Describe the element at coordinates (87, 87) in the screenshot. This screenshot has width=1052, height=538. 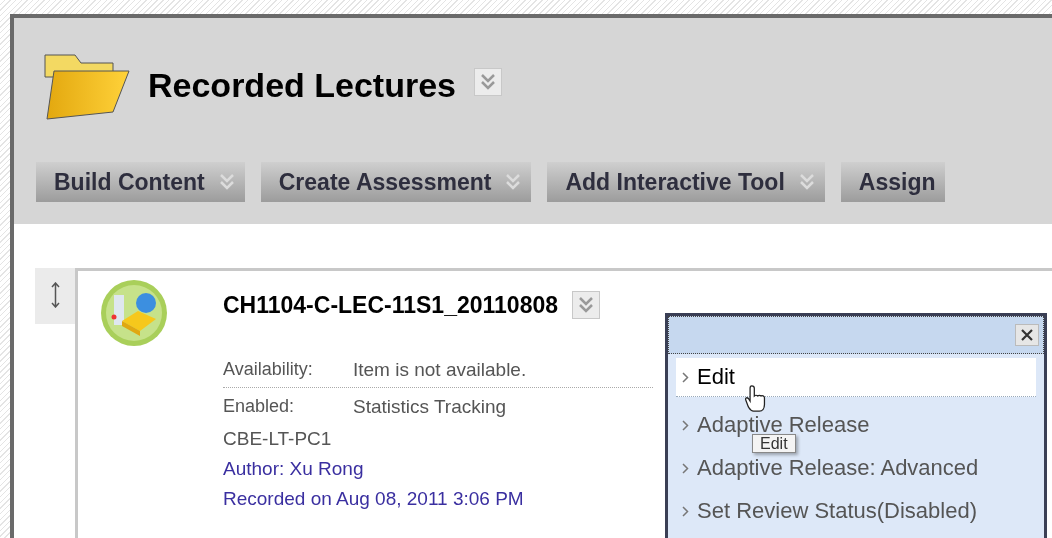
I see `folder-icon` at that location.